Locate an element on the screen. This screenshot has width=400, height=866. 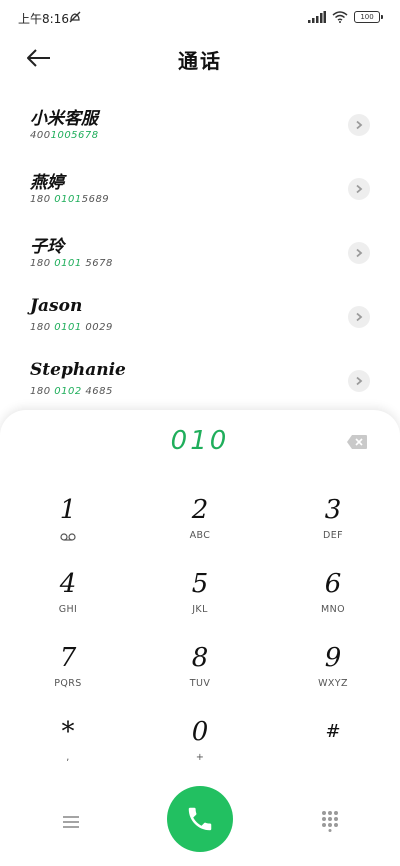
key-letters: PQRS is located at coordinates (68, 683).